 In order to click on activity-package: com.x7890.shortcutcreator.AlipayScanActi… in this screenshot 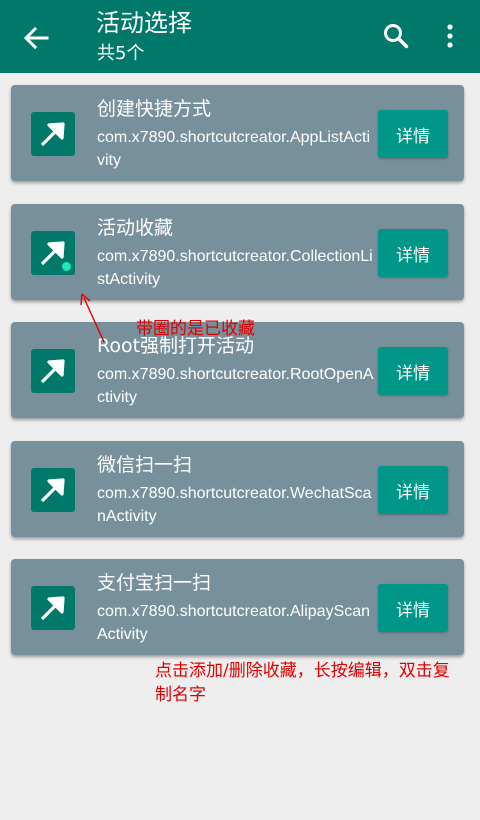, I will do `click(234, 623)`.